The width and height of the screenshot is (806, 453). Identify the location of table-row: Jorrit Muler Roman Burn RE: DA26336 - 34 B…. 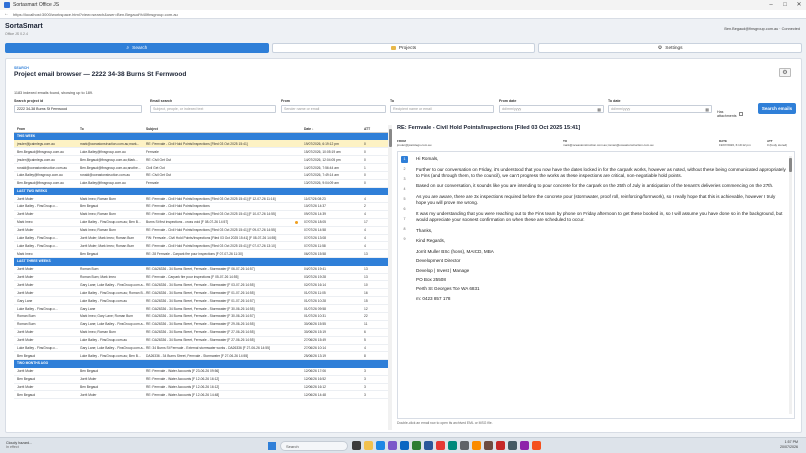
(201, 270).